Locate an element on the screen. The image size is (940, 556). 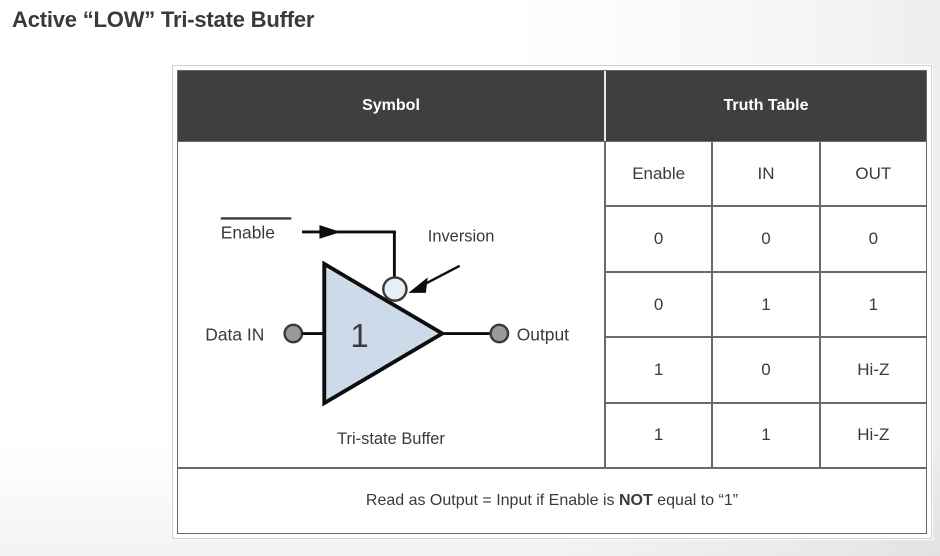
header-cell-symbol: Symbol is located at coordinates (392, 106).